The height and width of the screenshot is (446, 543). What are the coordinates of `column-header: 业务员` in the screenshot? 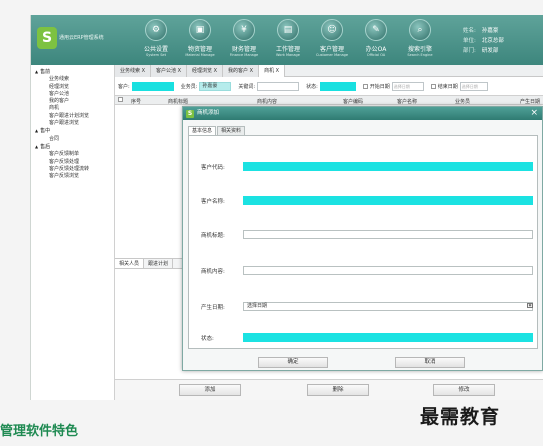 It's located at (462, 101).